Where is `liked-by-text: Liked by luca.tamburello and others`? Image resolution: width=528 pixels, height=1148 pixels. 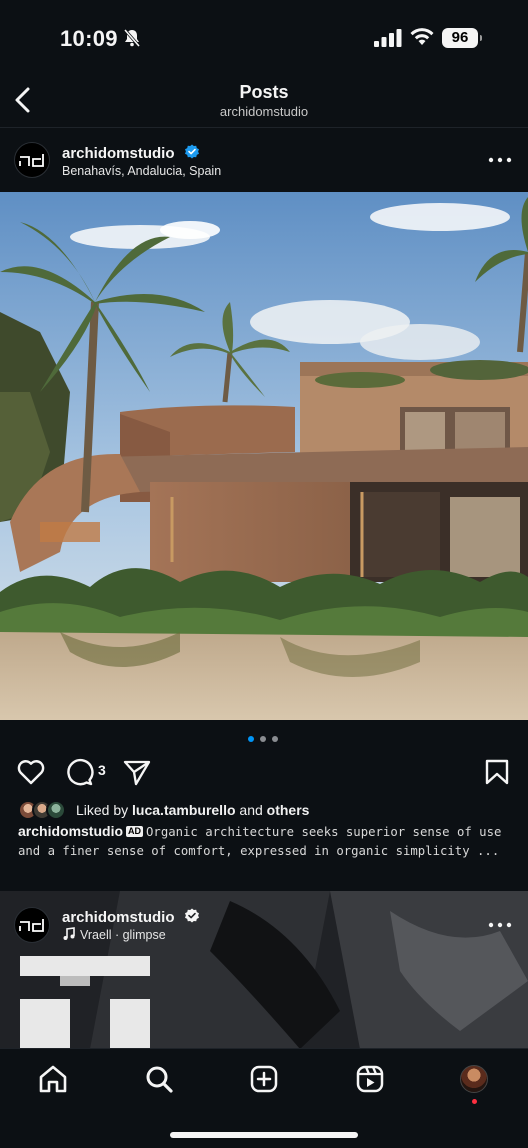 liked-by-text: Liked by luca.tamburello and others is located at coordinates (193, 810).